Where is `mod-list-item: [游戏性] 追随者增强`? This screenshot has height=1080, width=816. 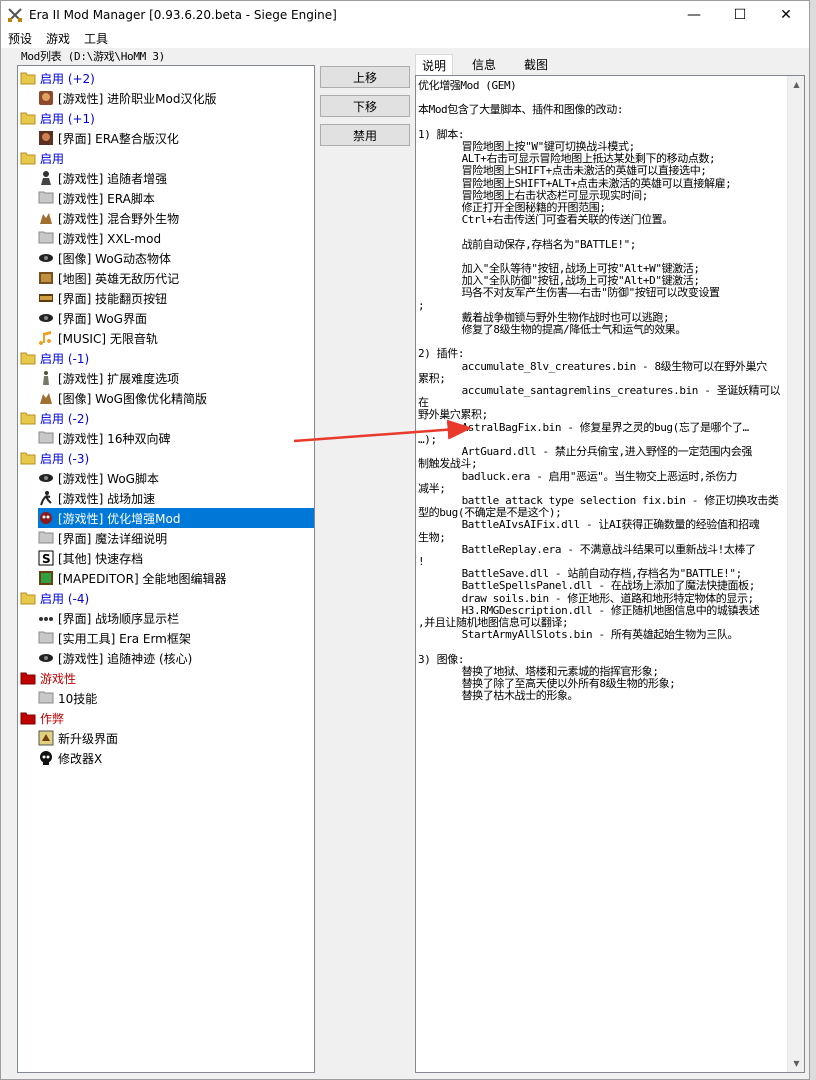 mod-list-item: [游戏性] 追随者增强 is located at coordinates (102, 178).